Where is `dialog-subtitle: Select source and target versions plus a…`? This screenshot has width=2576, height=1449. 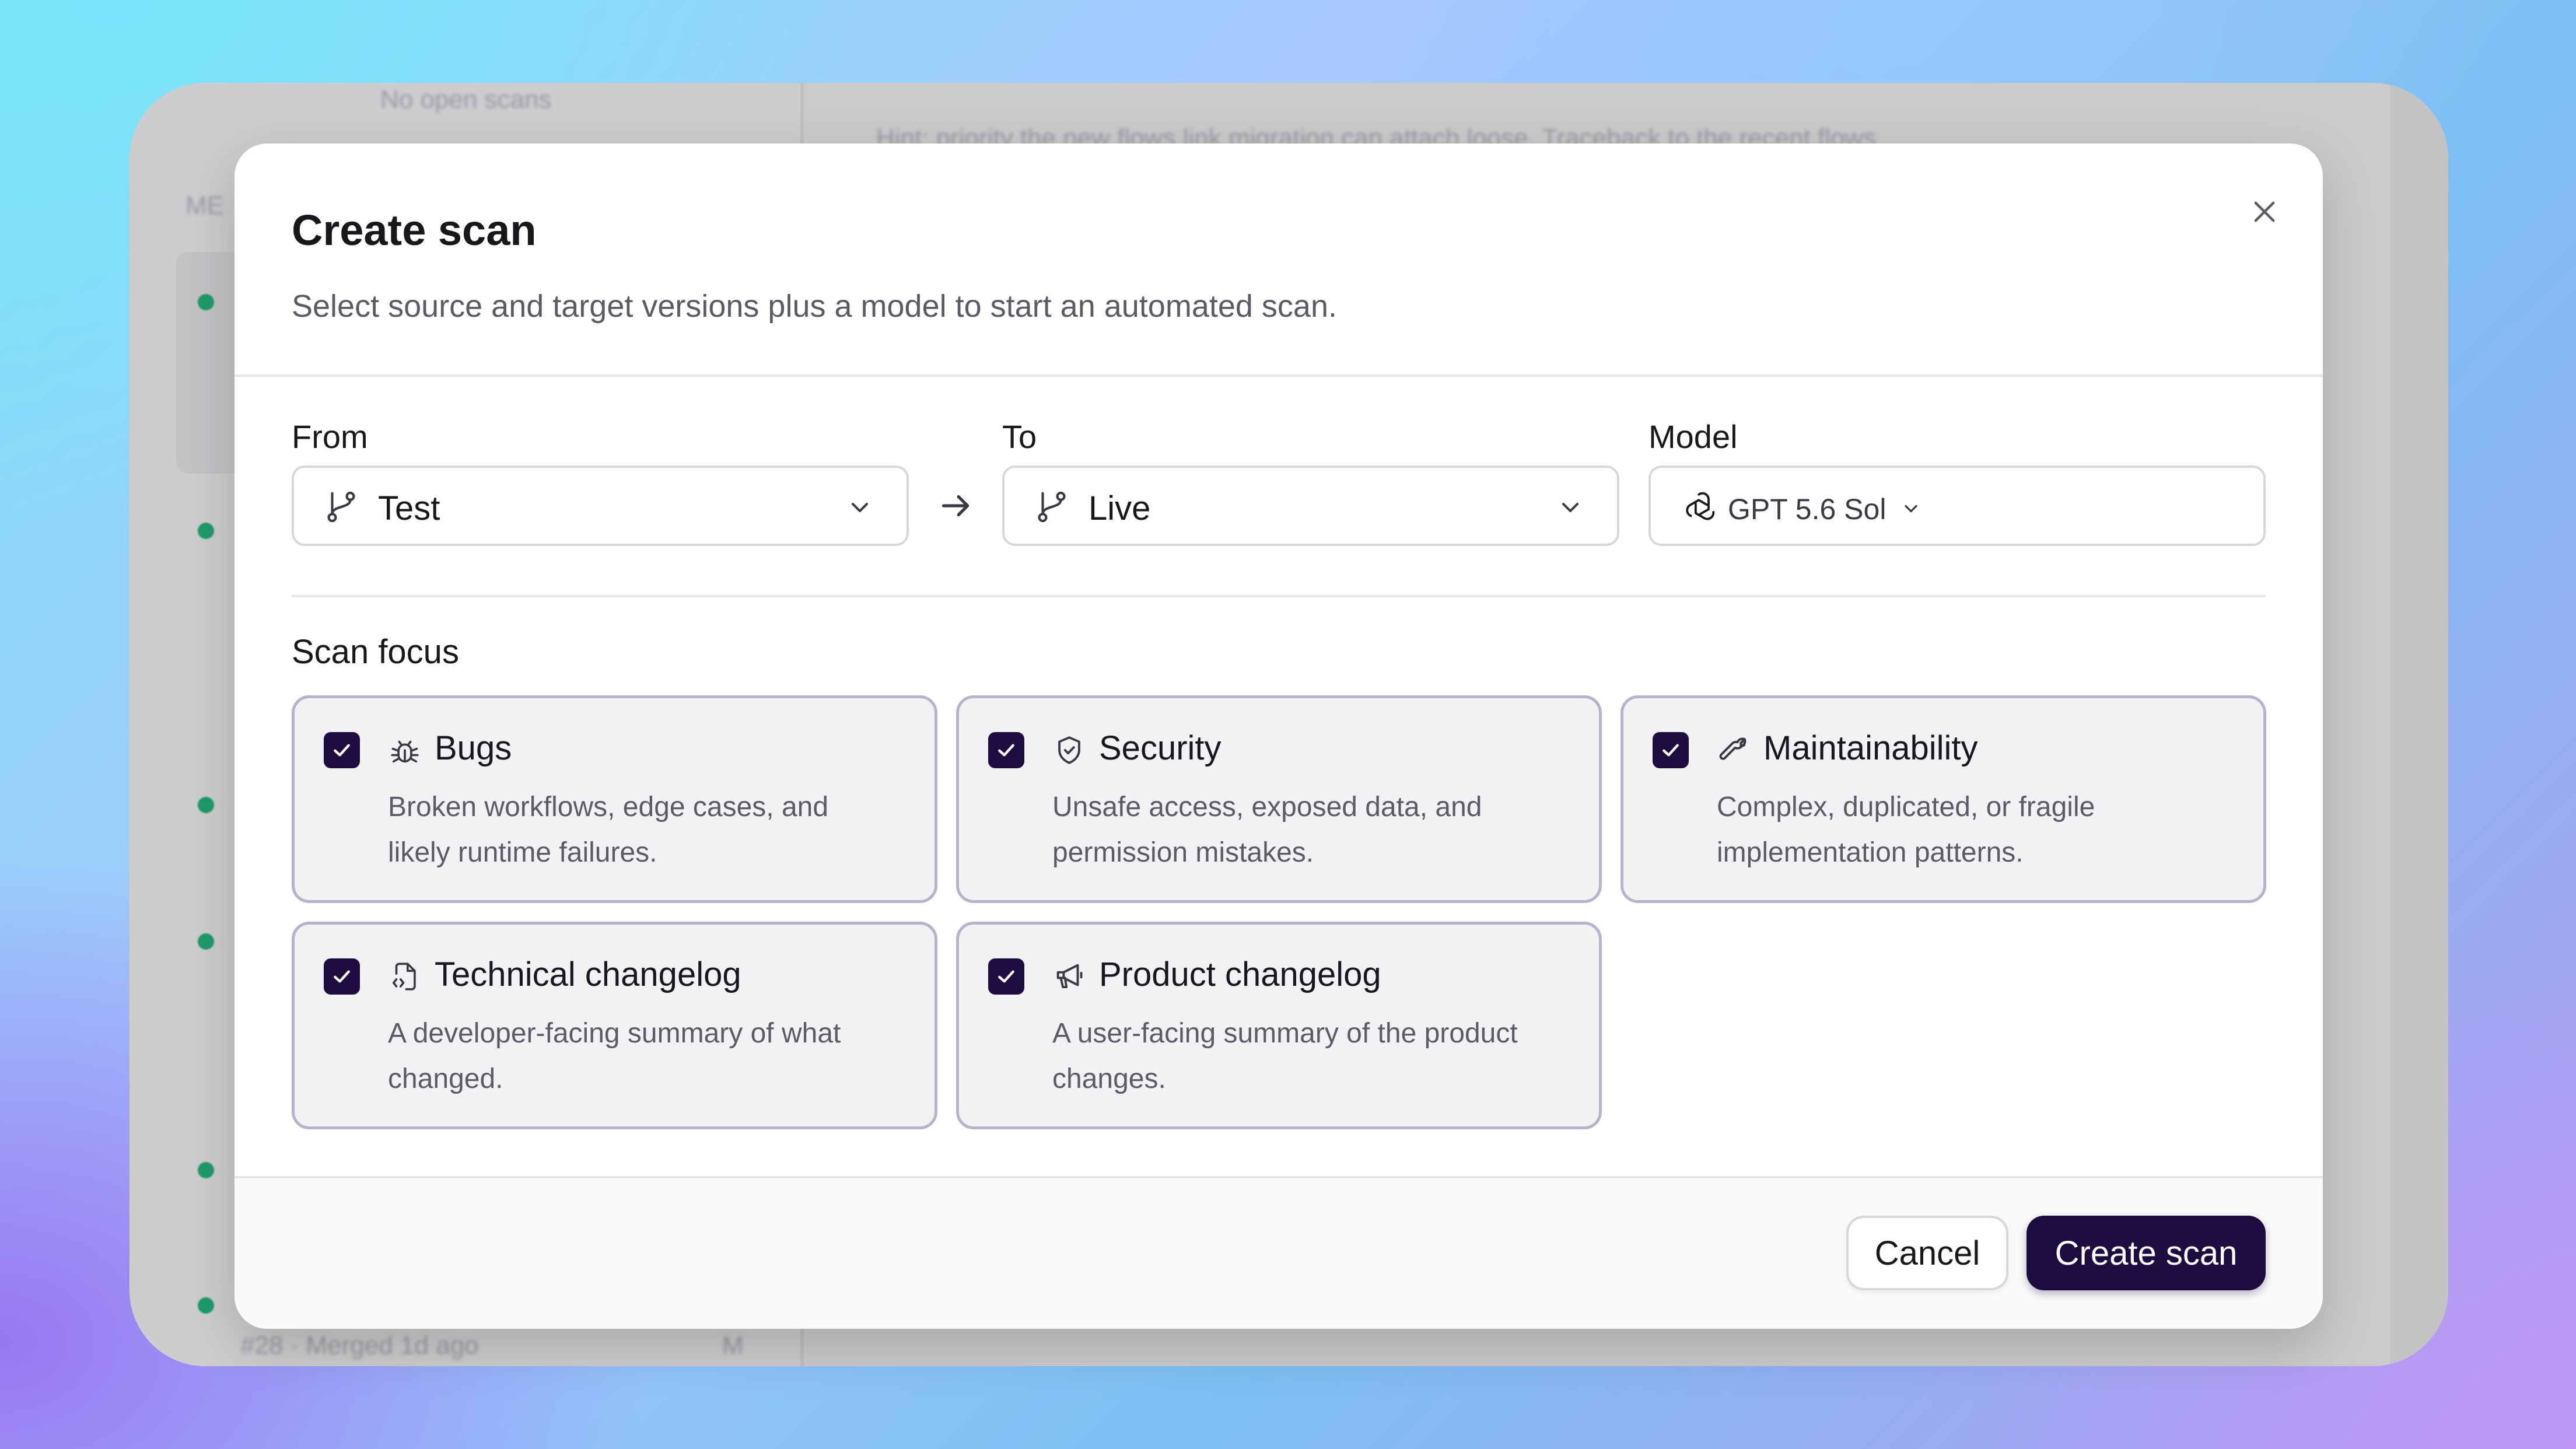
dialog-subtitle: Select source and target versions plus a… is located at coordinates (814, 307).